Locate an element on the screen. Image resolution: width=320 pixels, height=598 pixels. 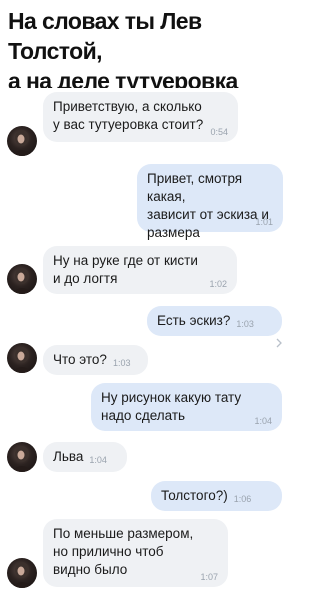
message-bubble-incoming: Что это? 1:03 is located at coordinates (95, 360).